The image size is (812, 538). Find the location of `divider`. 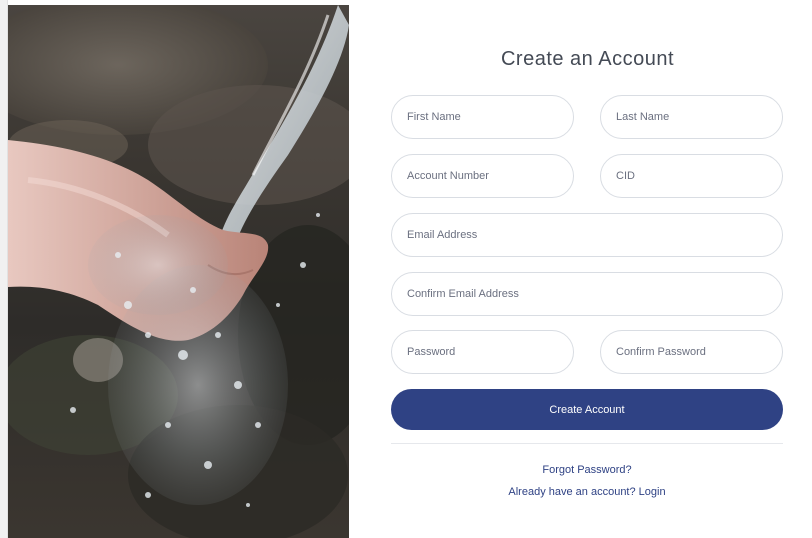

divider is located at coordinates (587, 443).